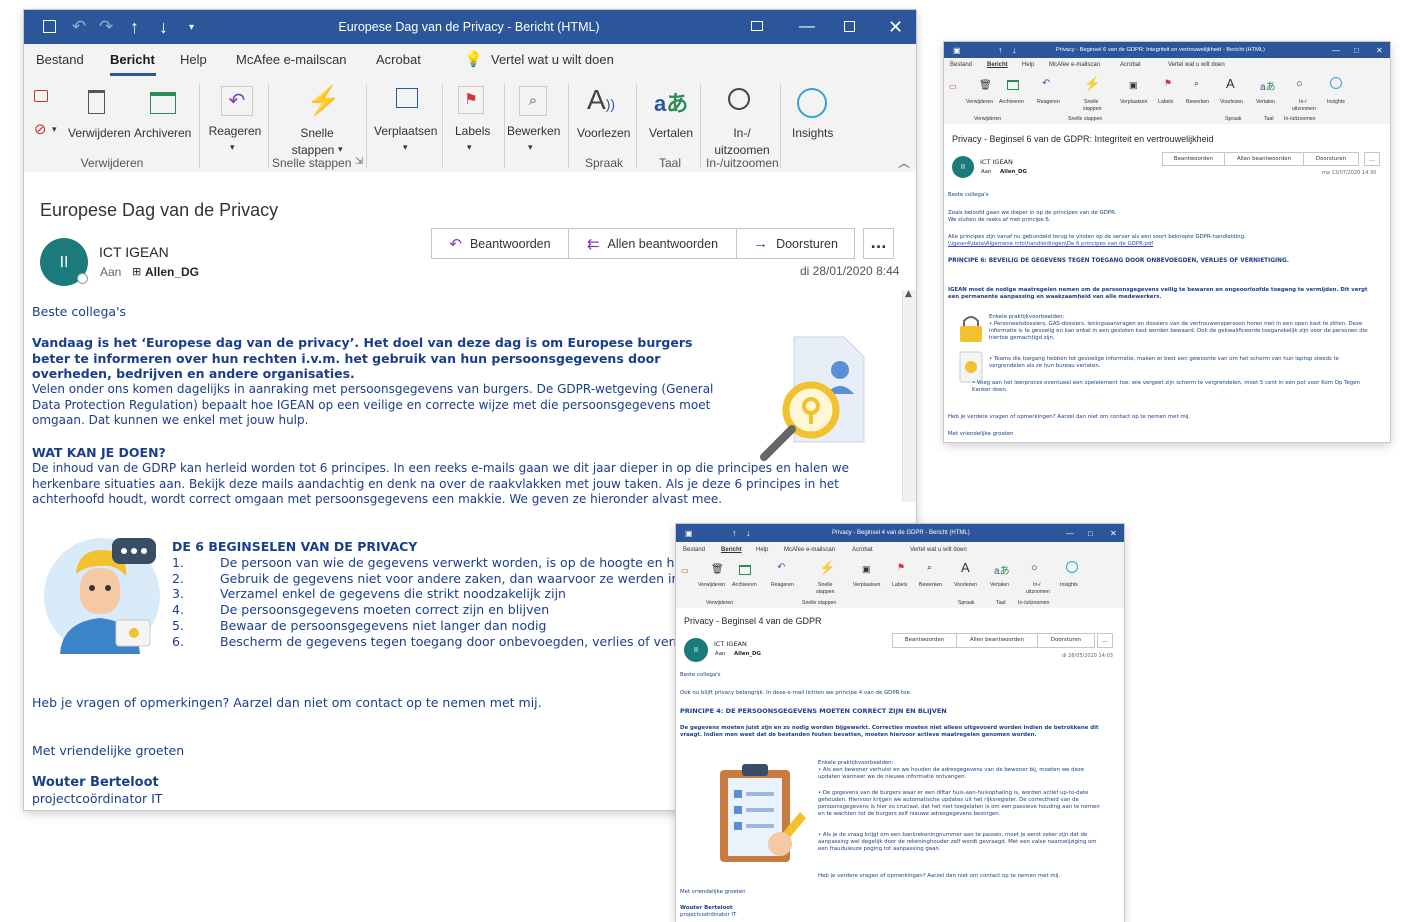  I want to click on zoom-button-line1: In-/, so click(1037, 585).